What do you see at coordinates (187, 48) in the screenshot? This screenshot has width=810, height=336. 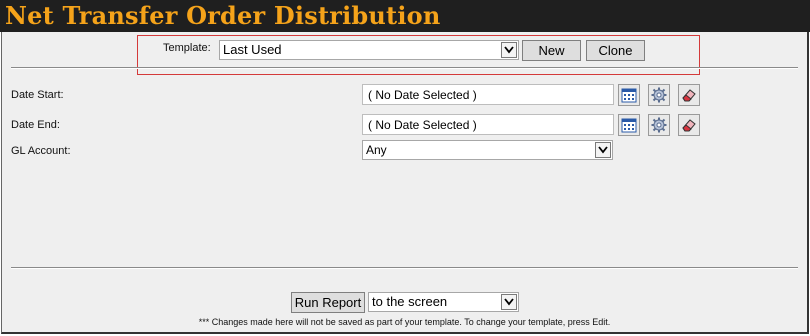 I see `template-label: Template:` at bounding box center [187, 48].